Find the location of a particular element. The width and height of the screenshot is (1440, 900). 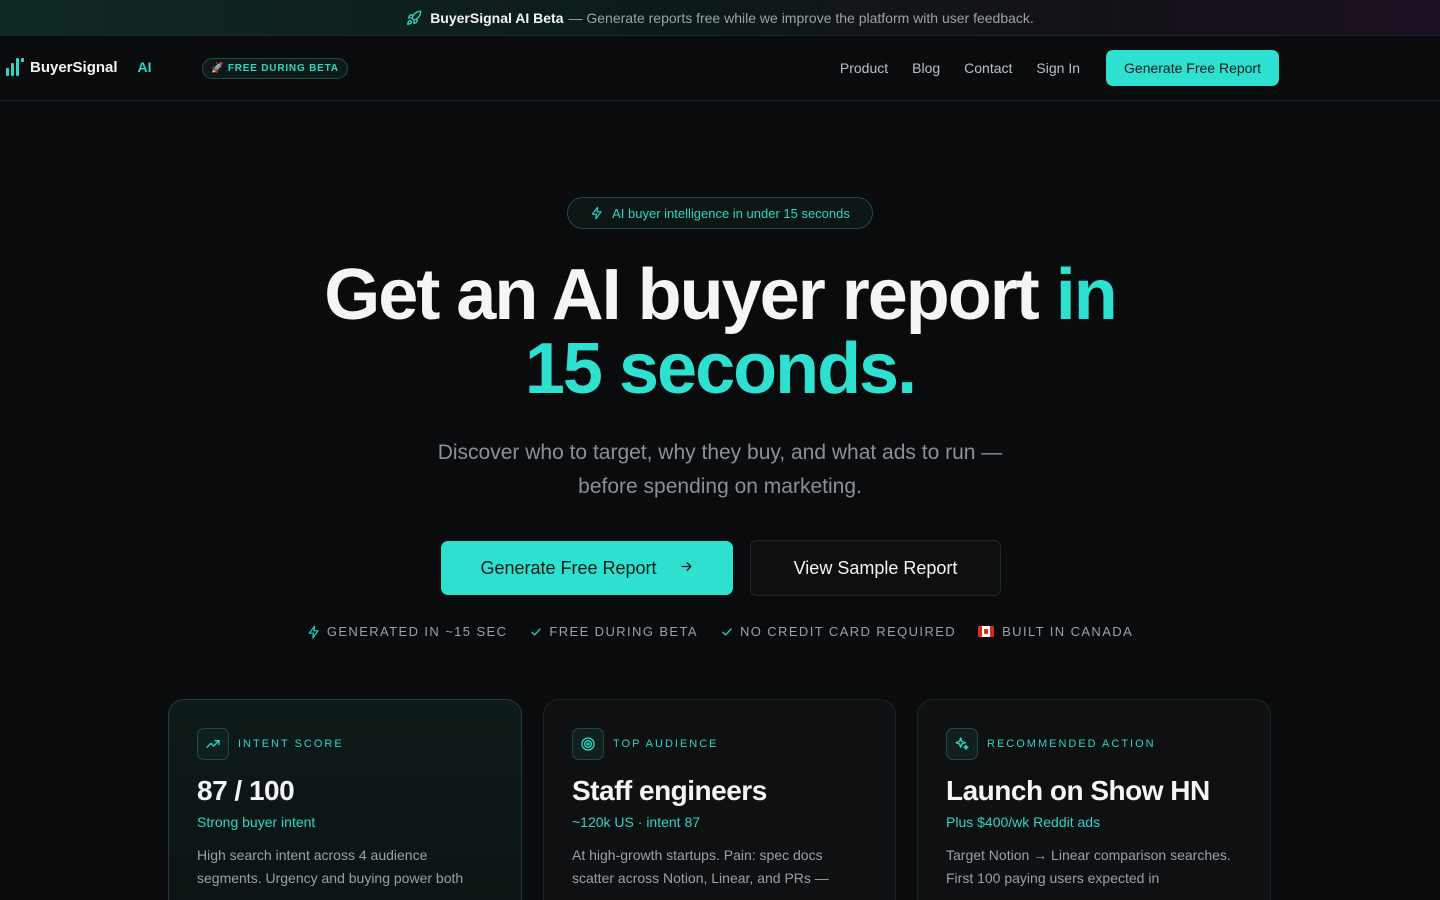

beta-badge: 🚀 FREE DURING BETA is located at coordinates (275, 68).